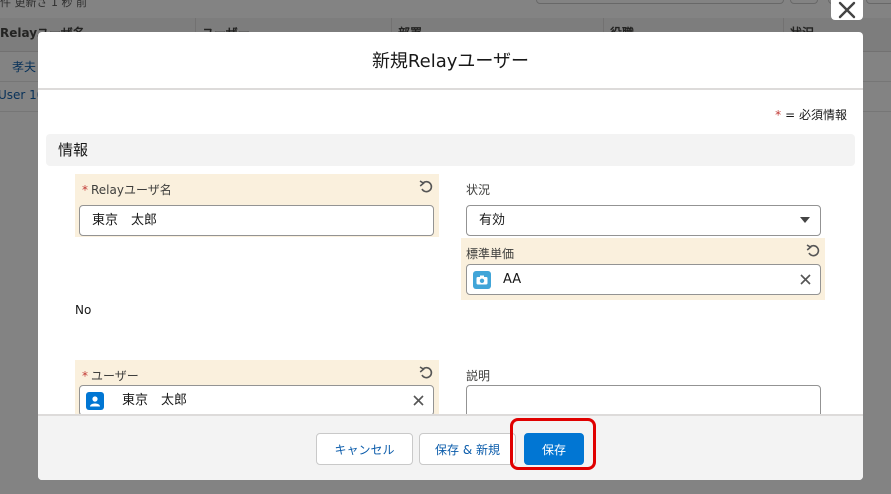 The width and height of the screenshot is (891, 494). What do you see at coordinates (115, 376) in the screenshot?
I see `user-label-text: ユーザー` at bounding box center [115, 376].